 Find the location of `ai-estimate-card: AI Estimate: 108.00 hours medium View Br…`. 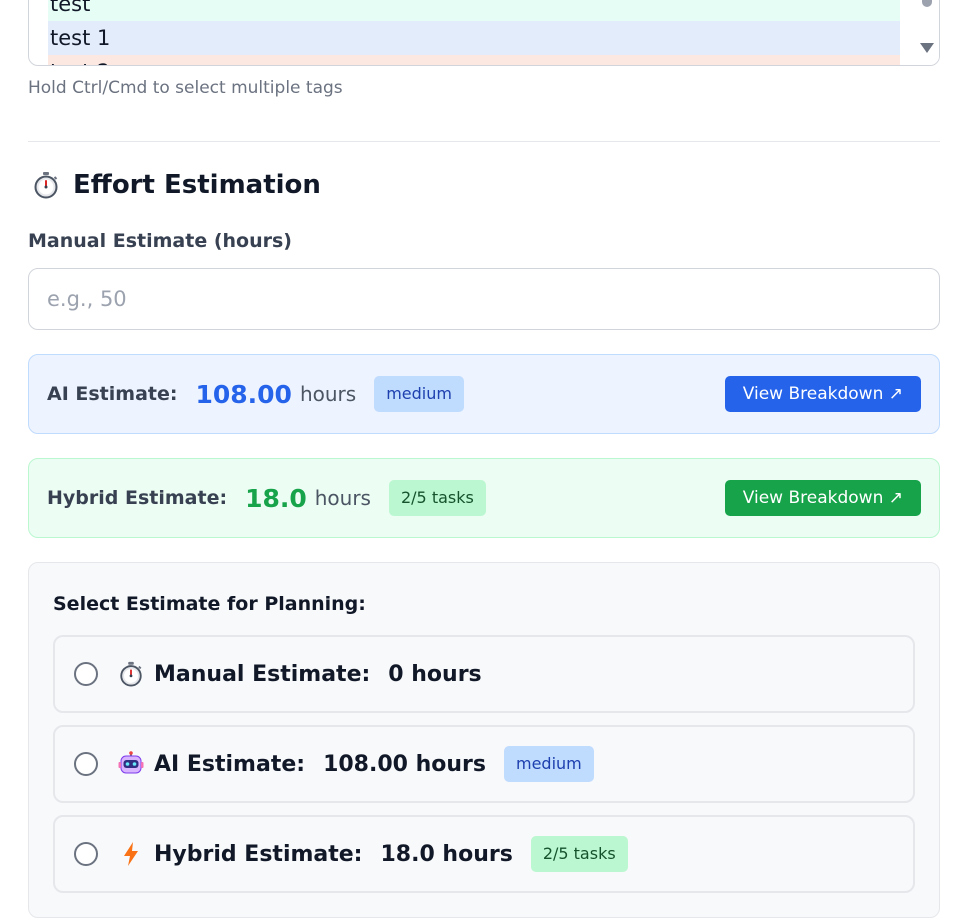

ai-estimate-card: AI Estimate: 108.00 hours medium View Br… is located at coordinates (484, 394).